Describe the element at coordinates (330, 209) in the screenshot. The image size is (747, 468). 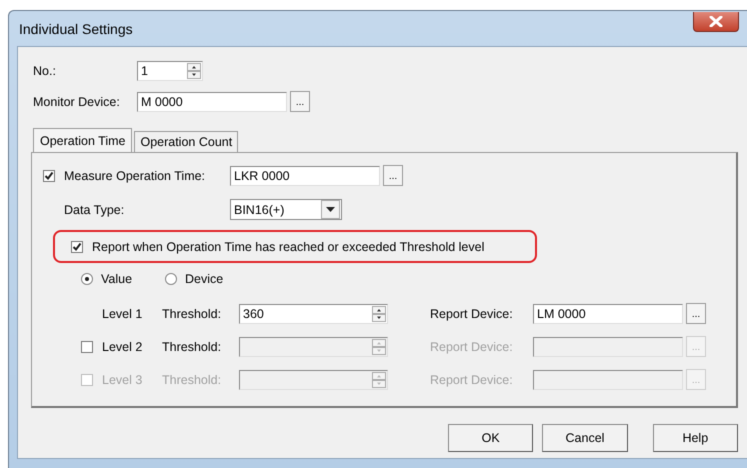
I see `dropdown-arrow-icon` at that location.